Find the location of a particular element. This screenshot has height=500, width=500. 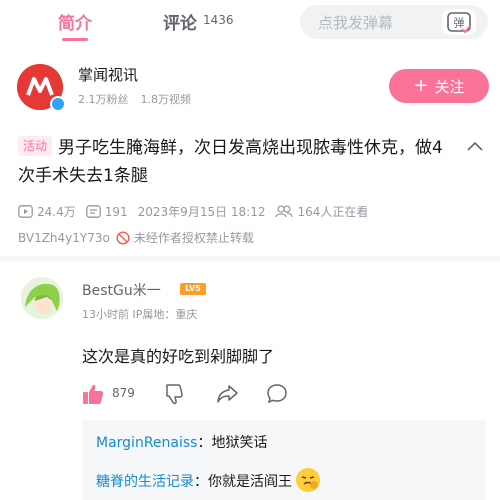

chevron-up-icon is located at coordinates (475, 146).